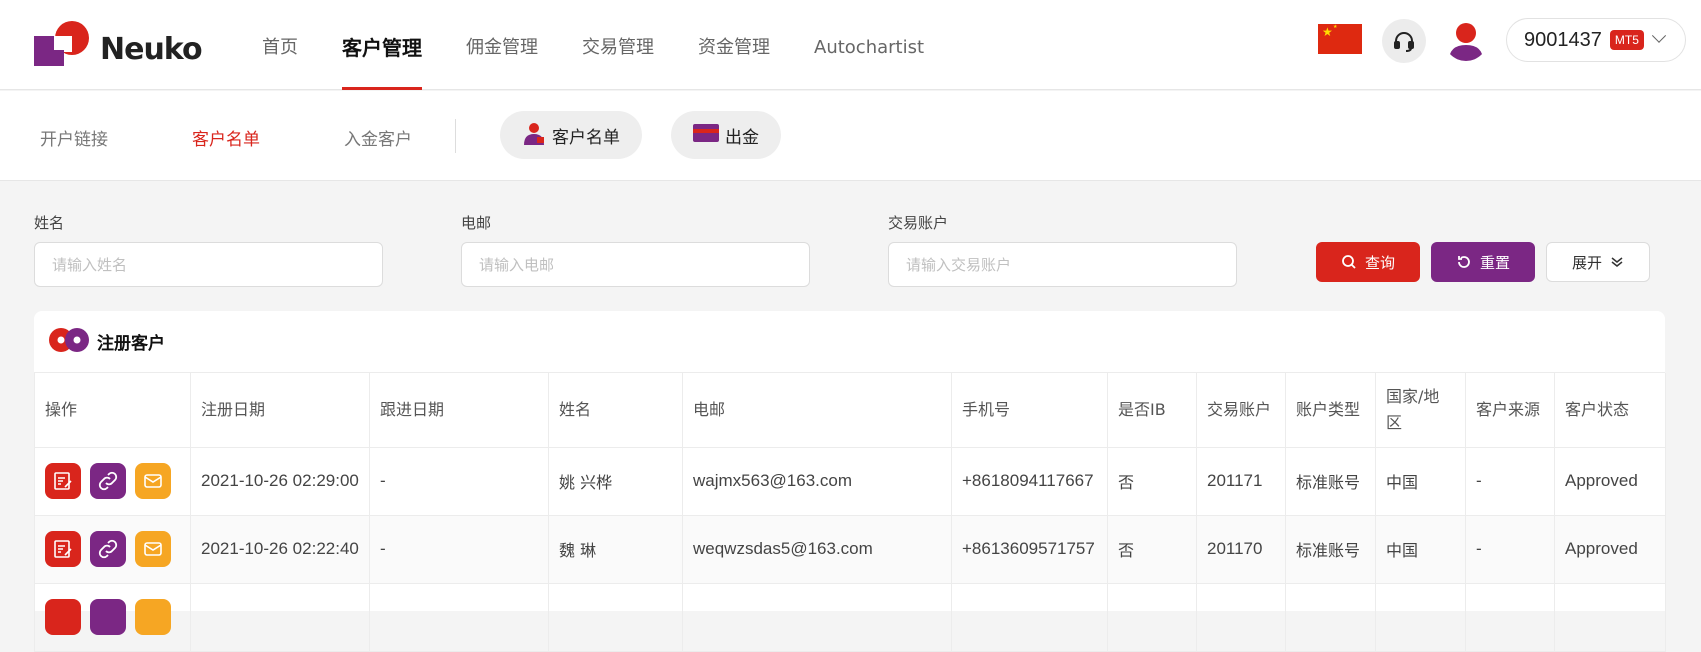  I want to click on column-header: 是否IB, so click(1152, 410).